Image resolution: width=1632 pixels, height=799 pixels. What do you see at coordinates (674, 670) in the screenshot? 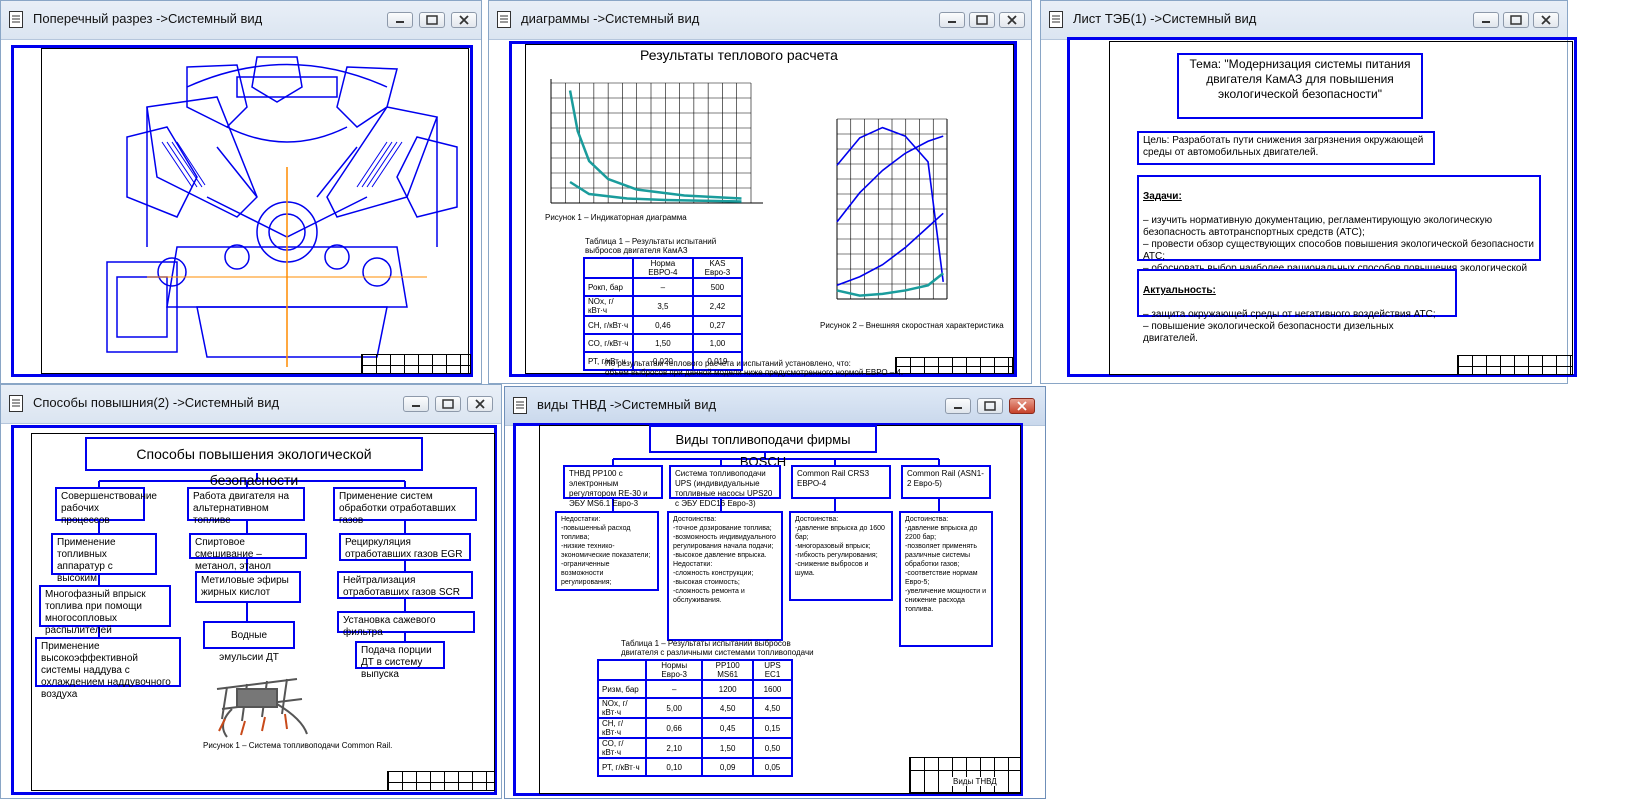
I see `table-header-cell: Нормы Евро-3` at bounding box center [674, 670].